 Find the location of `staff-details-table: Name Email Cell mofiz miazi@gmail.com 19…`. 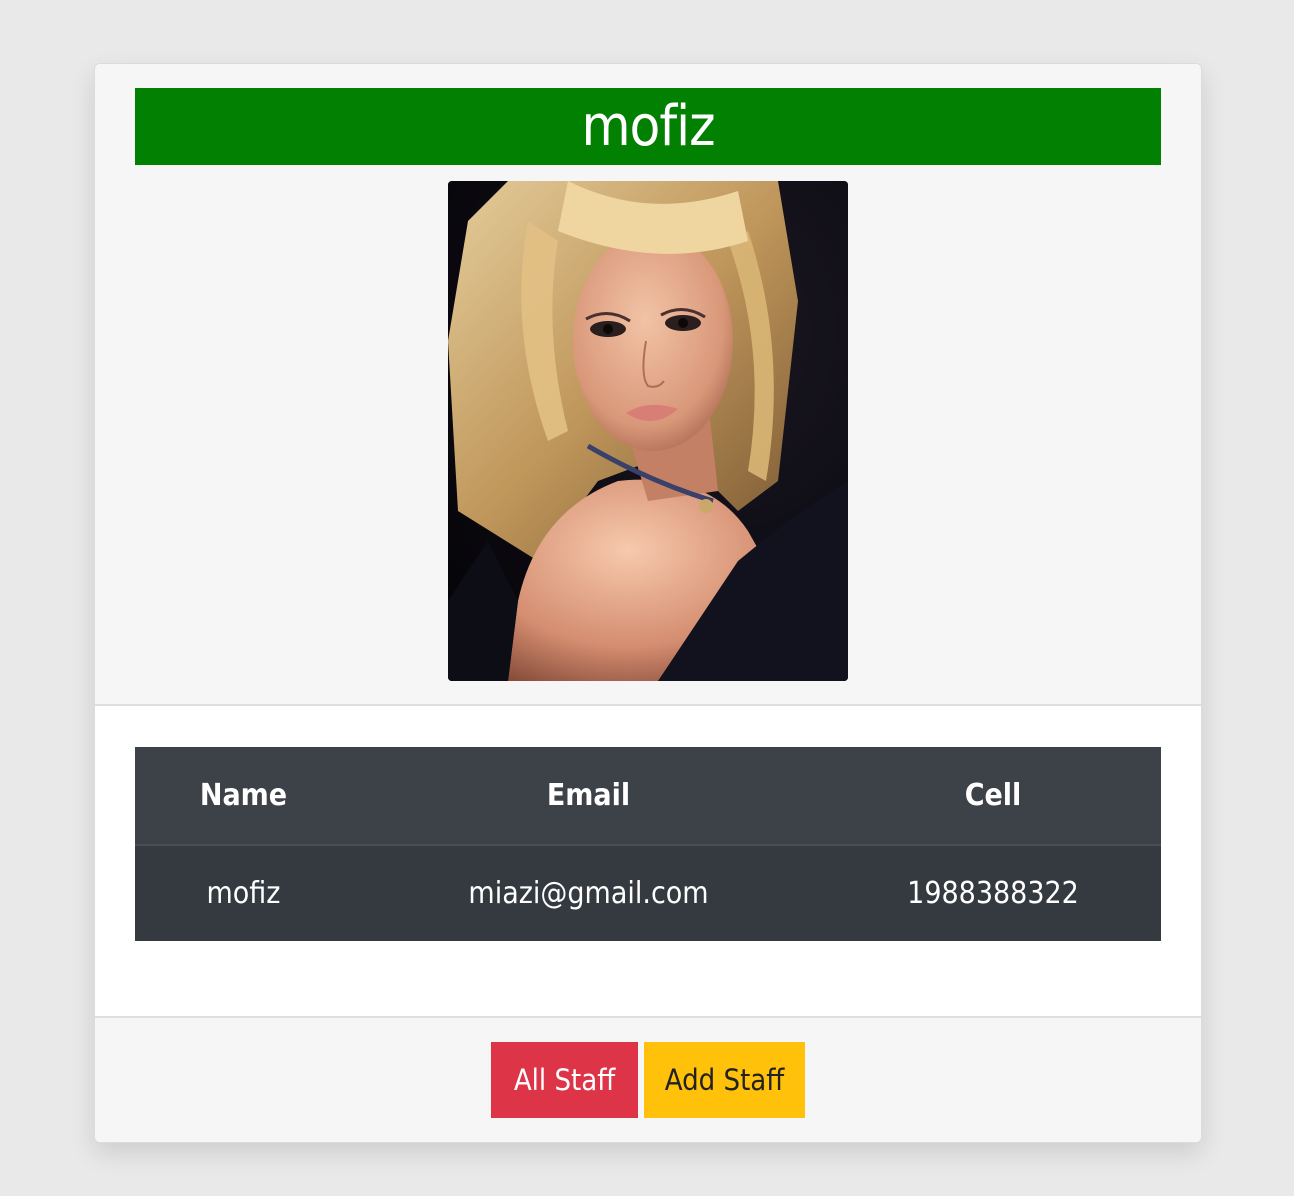

staff-details-table: Name Email Cell mofiz miazi@gmail.com 19… is located at coordinates (648, 844).